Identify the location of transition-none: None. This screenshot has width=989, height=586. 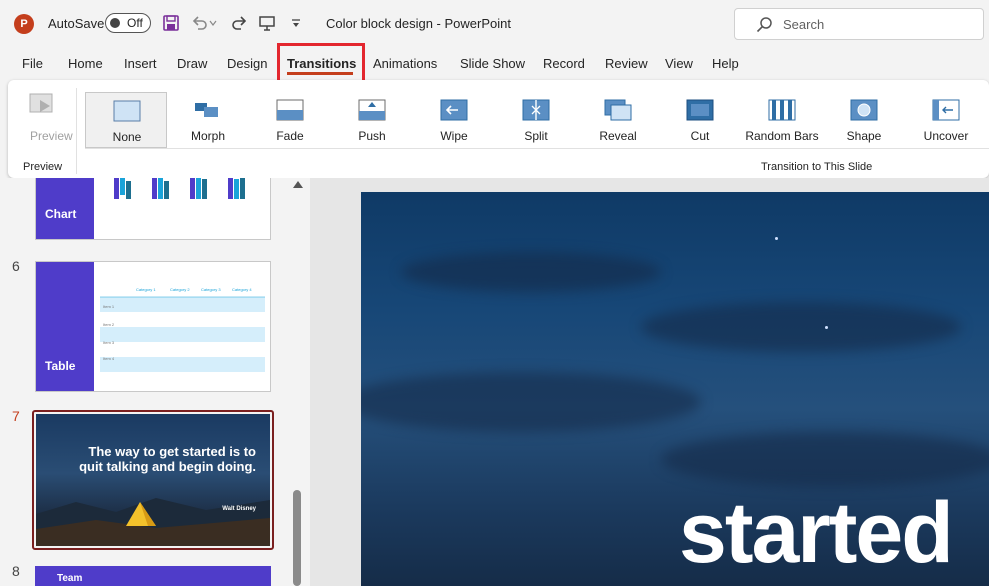
(126, 120).